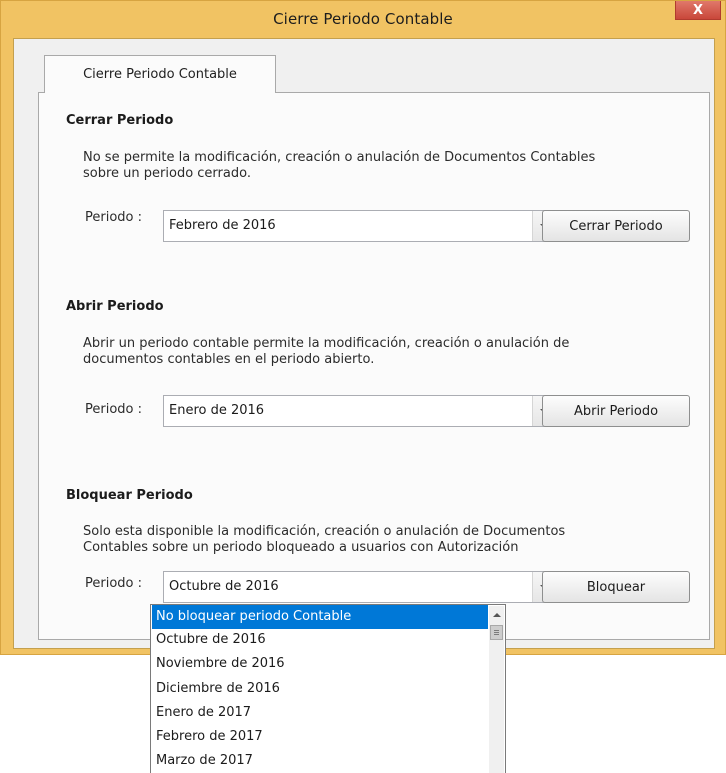 The image size is (726, 773). Describe the element at coordinates (616, 587) in the screenshot. I see `bloquear-button: Bloquear` at that location.